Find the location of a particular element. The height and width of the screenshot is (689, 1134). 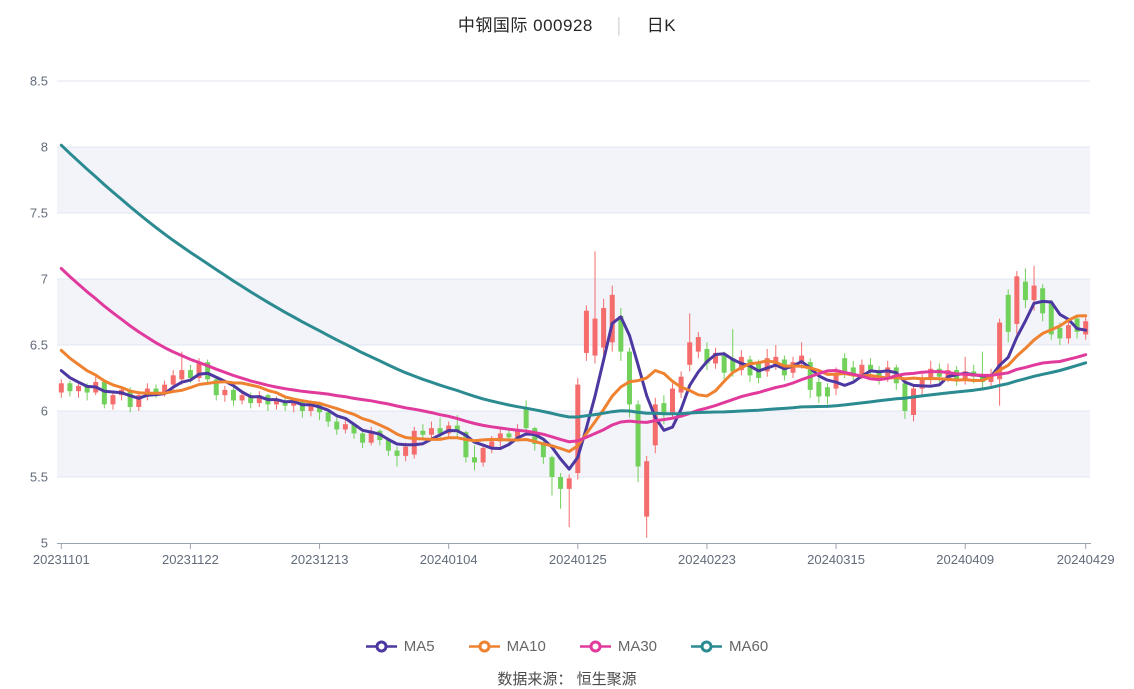

x-axis-label: 20240104 is located at coordinates (449, 559).